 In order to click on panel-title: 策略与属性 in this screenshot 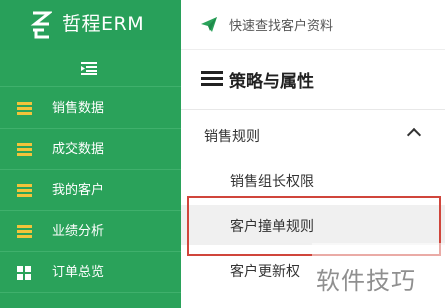, I will do `click(271, 82)`.